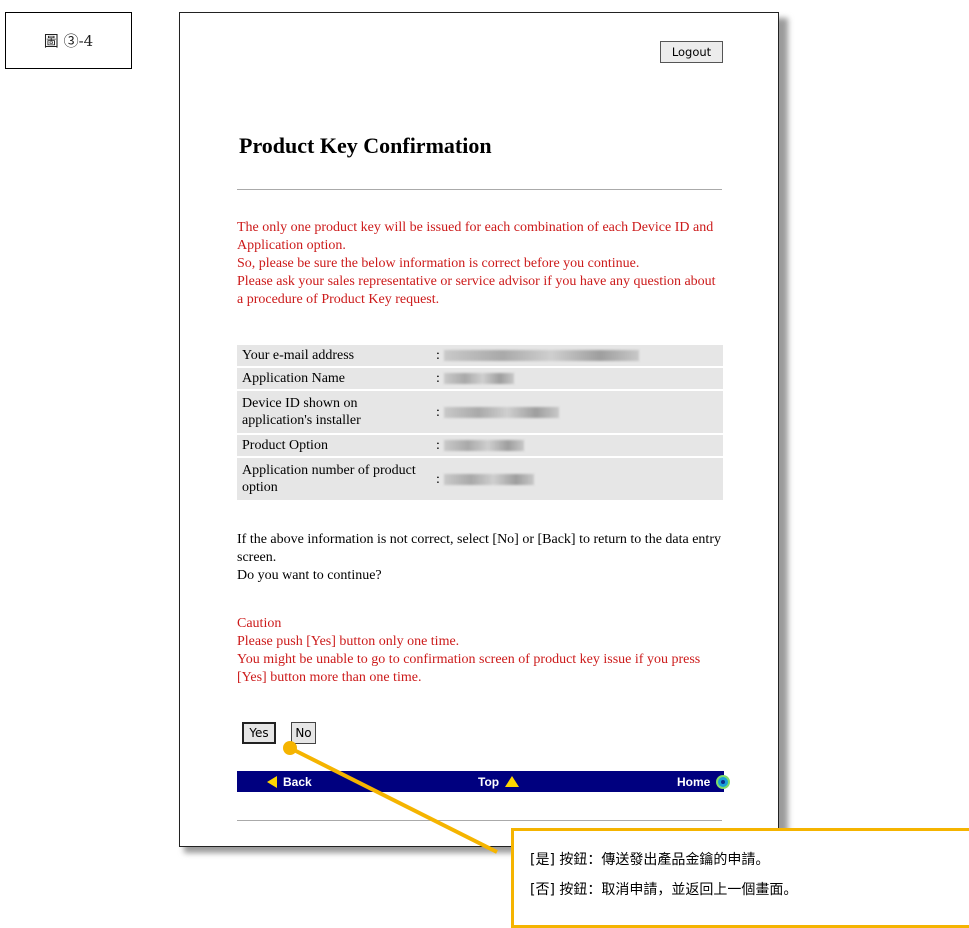 Image resolution: width=969 pixels, height=928 pixels. Describe the element at coordinates (479, 820) in the screenshot. I see `footer-divider` at that location.